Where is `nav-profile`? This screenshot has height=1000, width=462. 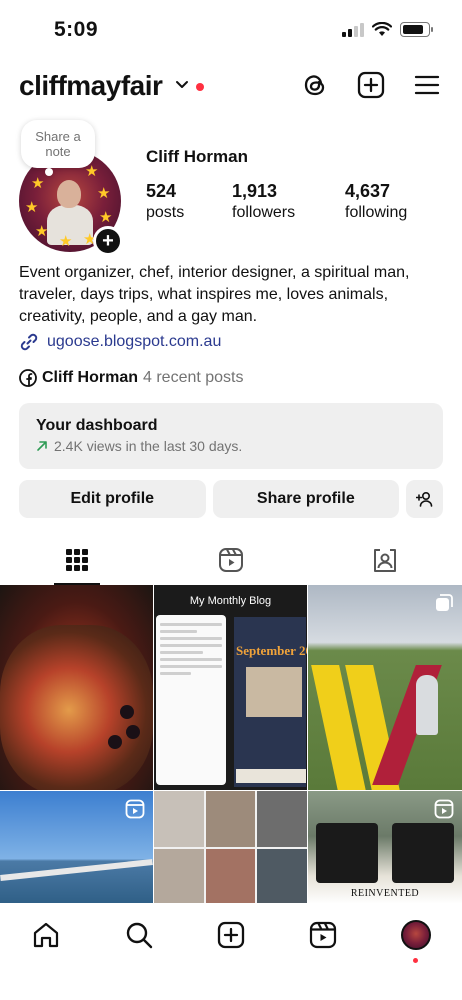
nav-profile is located at coordinates (416, 939).